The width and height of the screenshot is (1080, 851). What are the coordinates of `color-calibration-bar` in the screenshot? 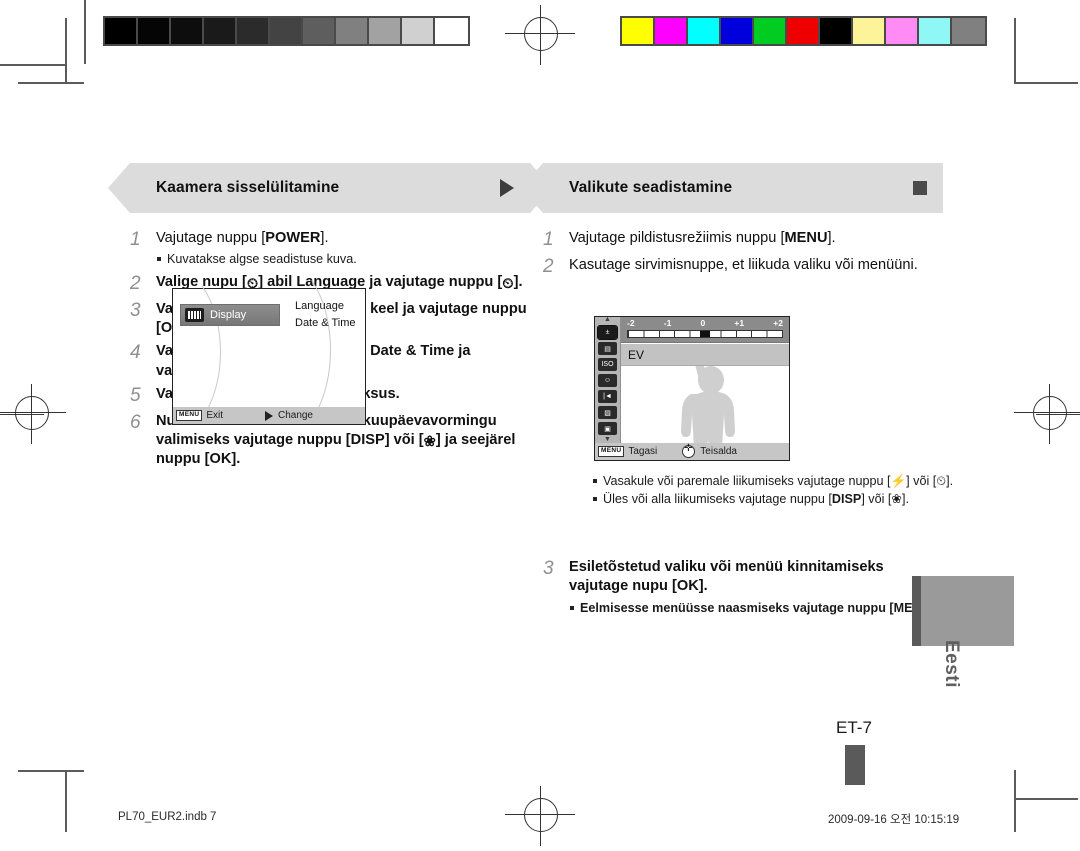 It's located at (803, 31).